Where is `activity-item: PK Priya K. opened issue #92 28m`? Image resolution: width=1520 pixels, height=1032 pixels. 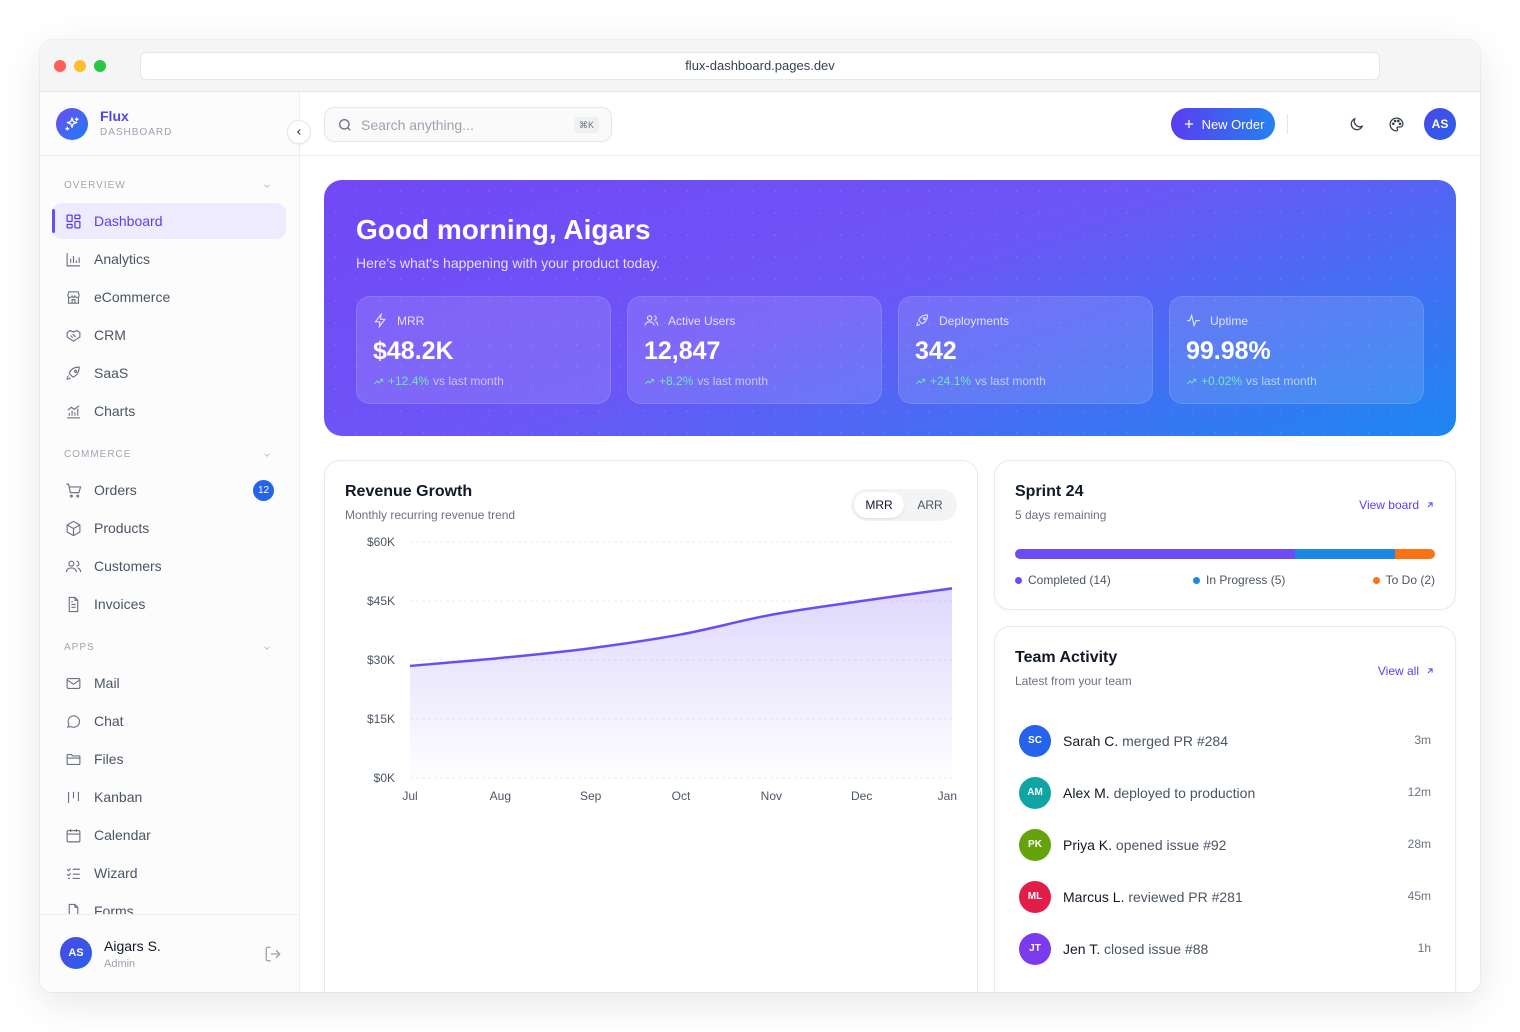 activity-item: PK Priya K. opened issue #92 28m is located at coordinates (1225, 845).